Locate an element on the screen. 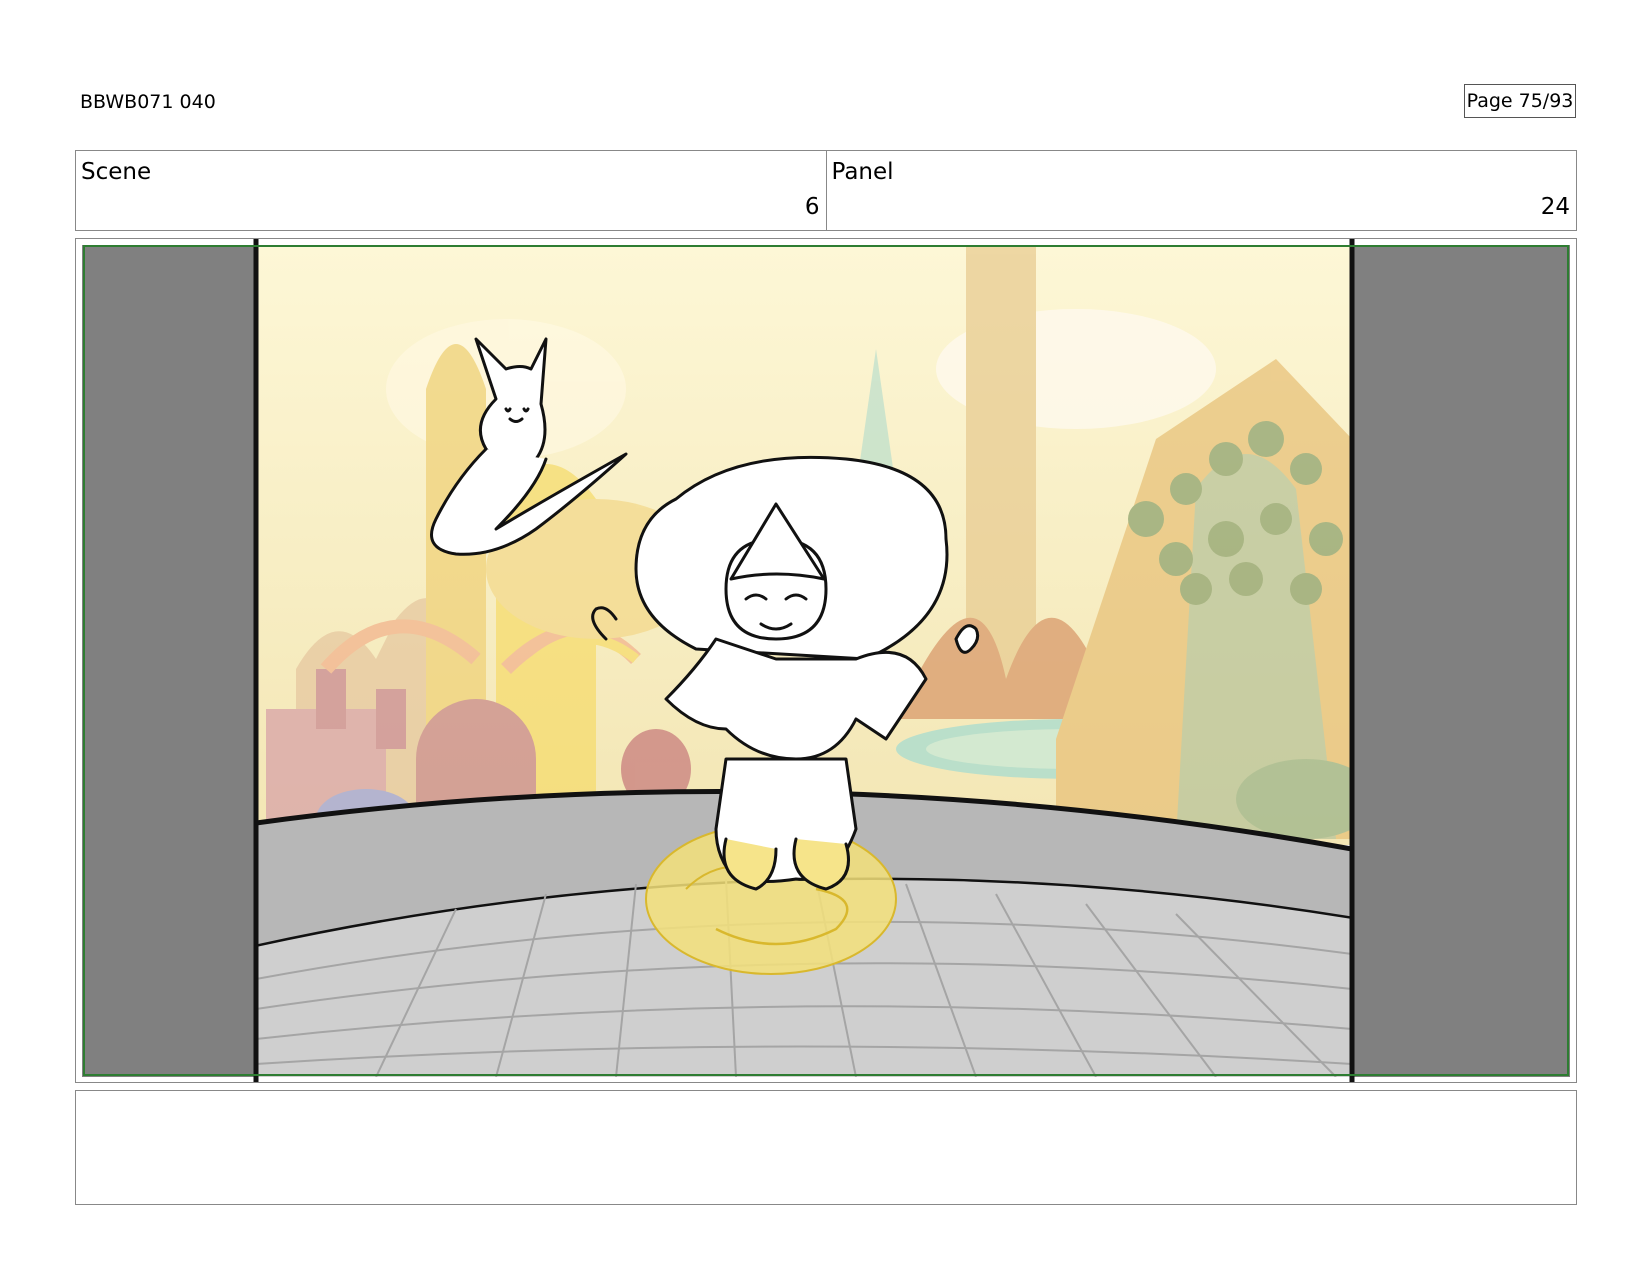  scene-number: 6 is located at coordinates (812, 207).